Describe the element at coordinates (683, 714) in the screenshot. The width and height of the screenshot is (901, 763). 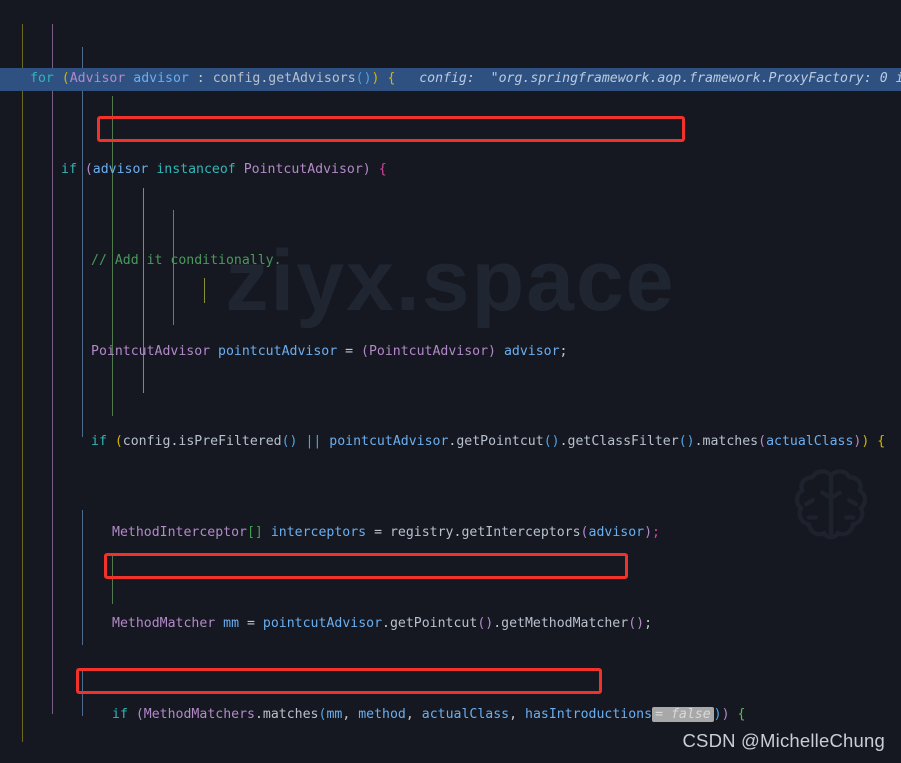
I see `inline-debug-value-badge: = false` at that location.